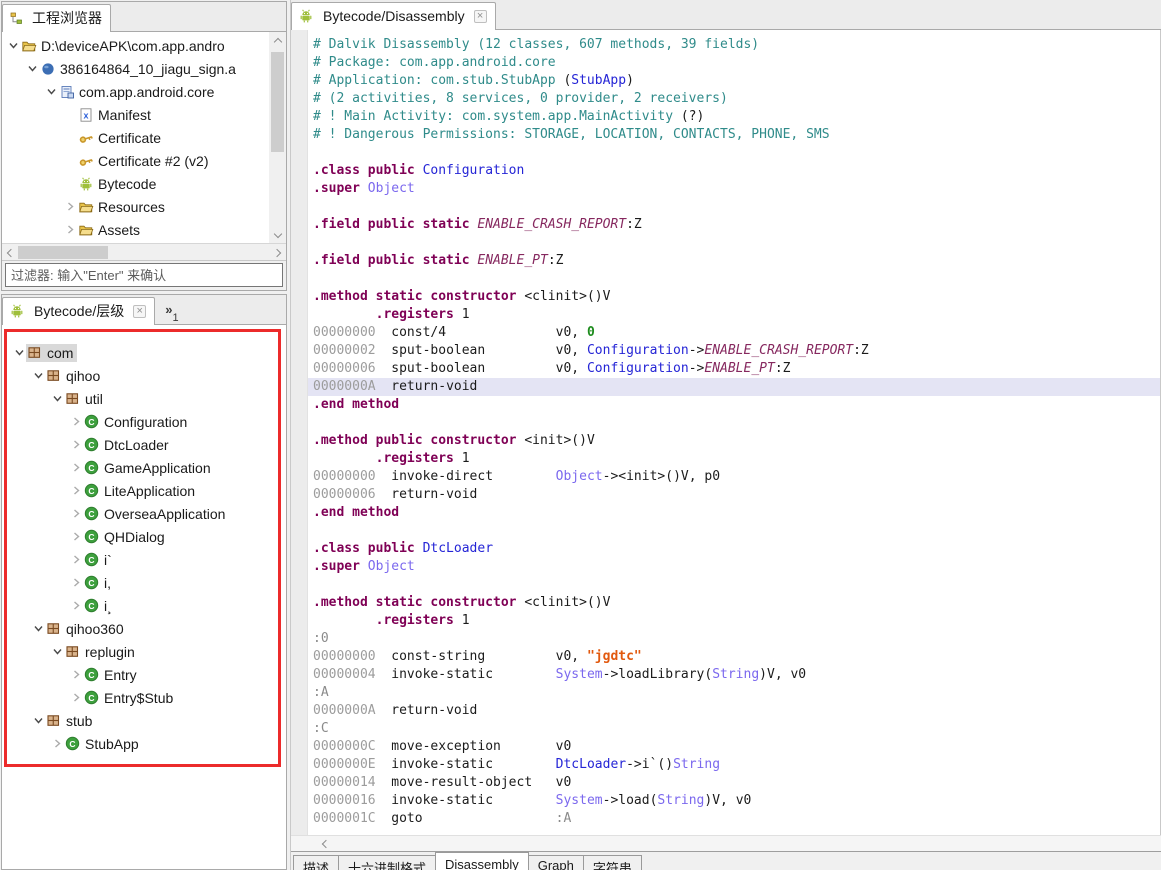 The width and height of the screenshot is (1161, 870). What do you see at coordinates (734, 693) in the screenshot?
I see `code-line: :A` at bounding box center [734, 693].